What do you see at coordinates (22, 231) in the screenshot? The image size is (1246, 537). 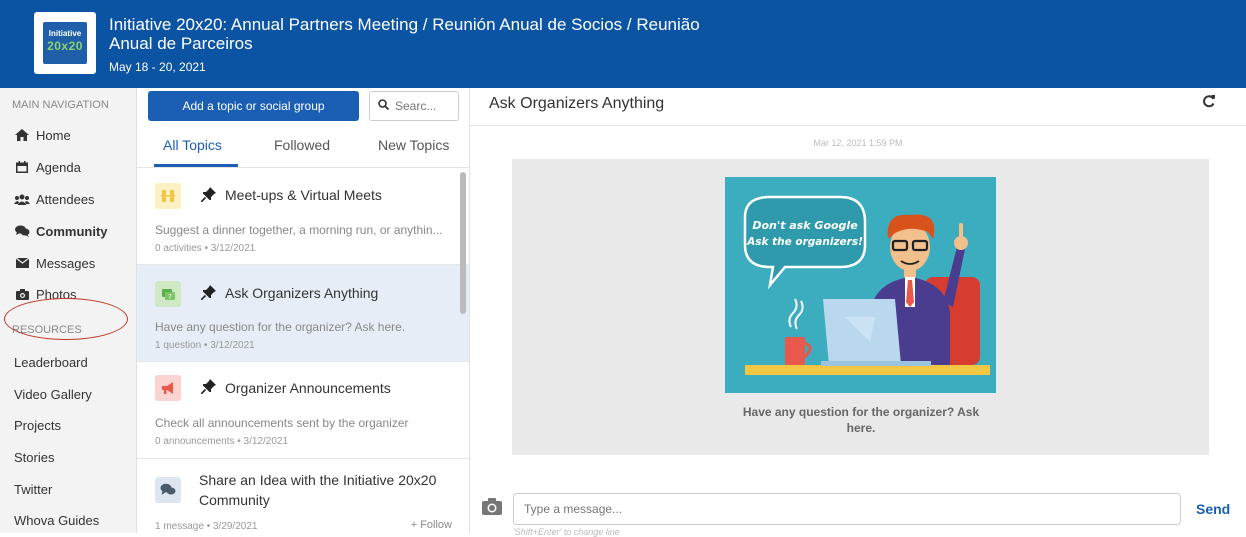 I see `chat-icon` at bounding box center [22, 231].